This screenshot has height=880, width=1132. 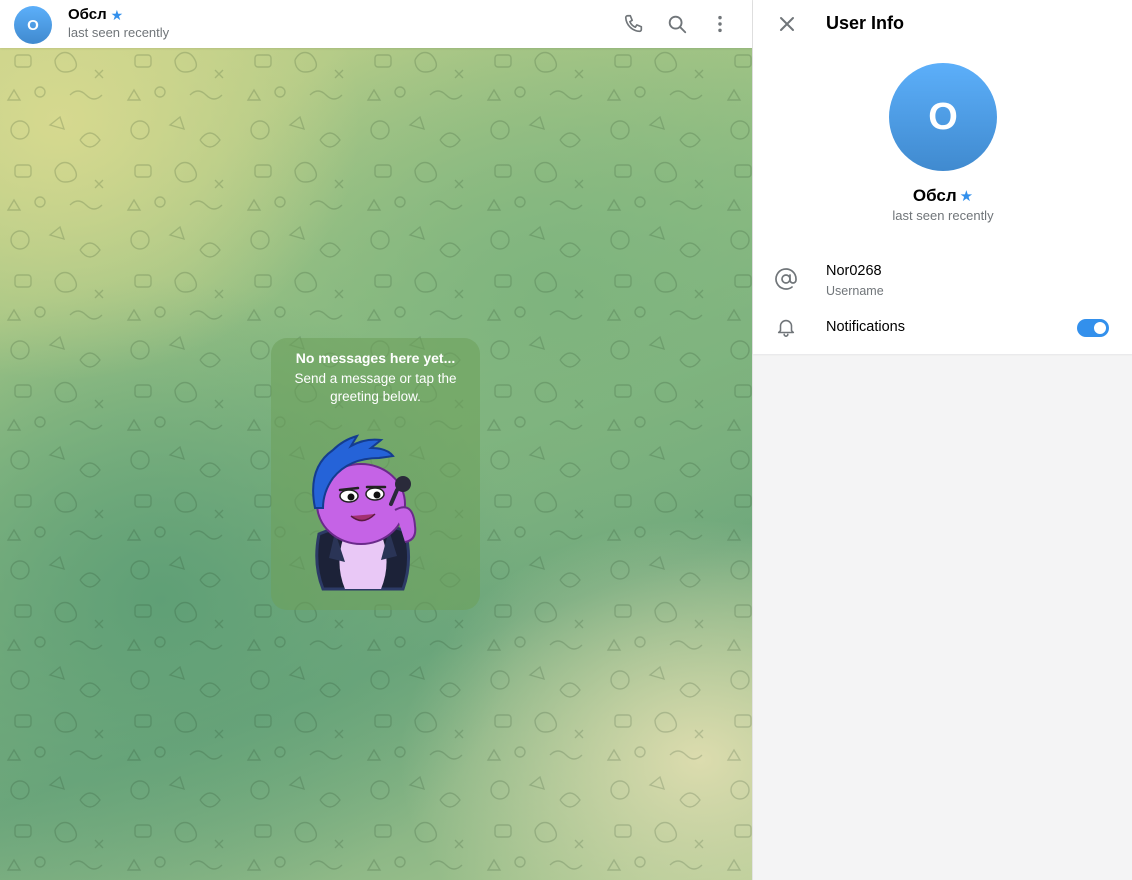 I want to click on peer-avatar-initial: О, so click(x=33, y=25).